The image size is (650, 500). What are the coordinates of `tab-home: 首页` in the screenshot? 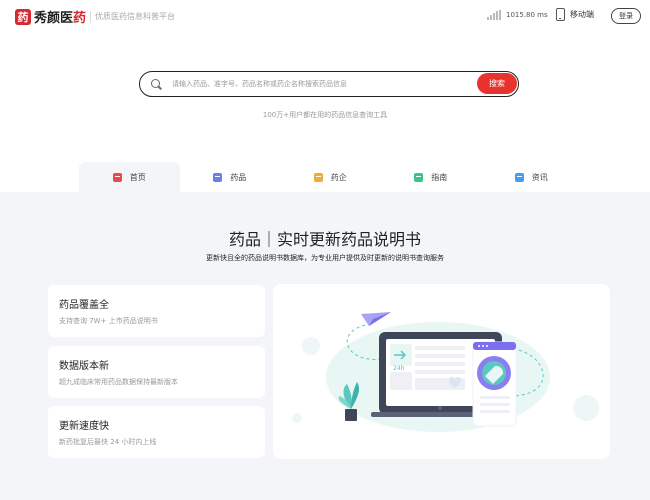 It's located at (129, 177).